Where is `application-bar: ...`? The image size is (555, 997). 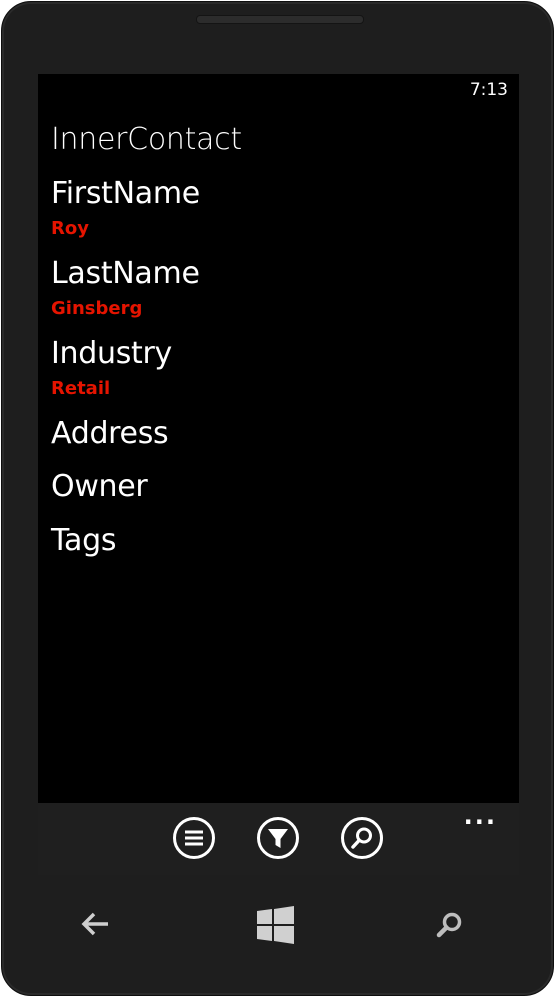 application-bar: ... is located at coordinates (278, 839).